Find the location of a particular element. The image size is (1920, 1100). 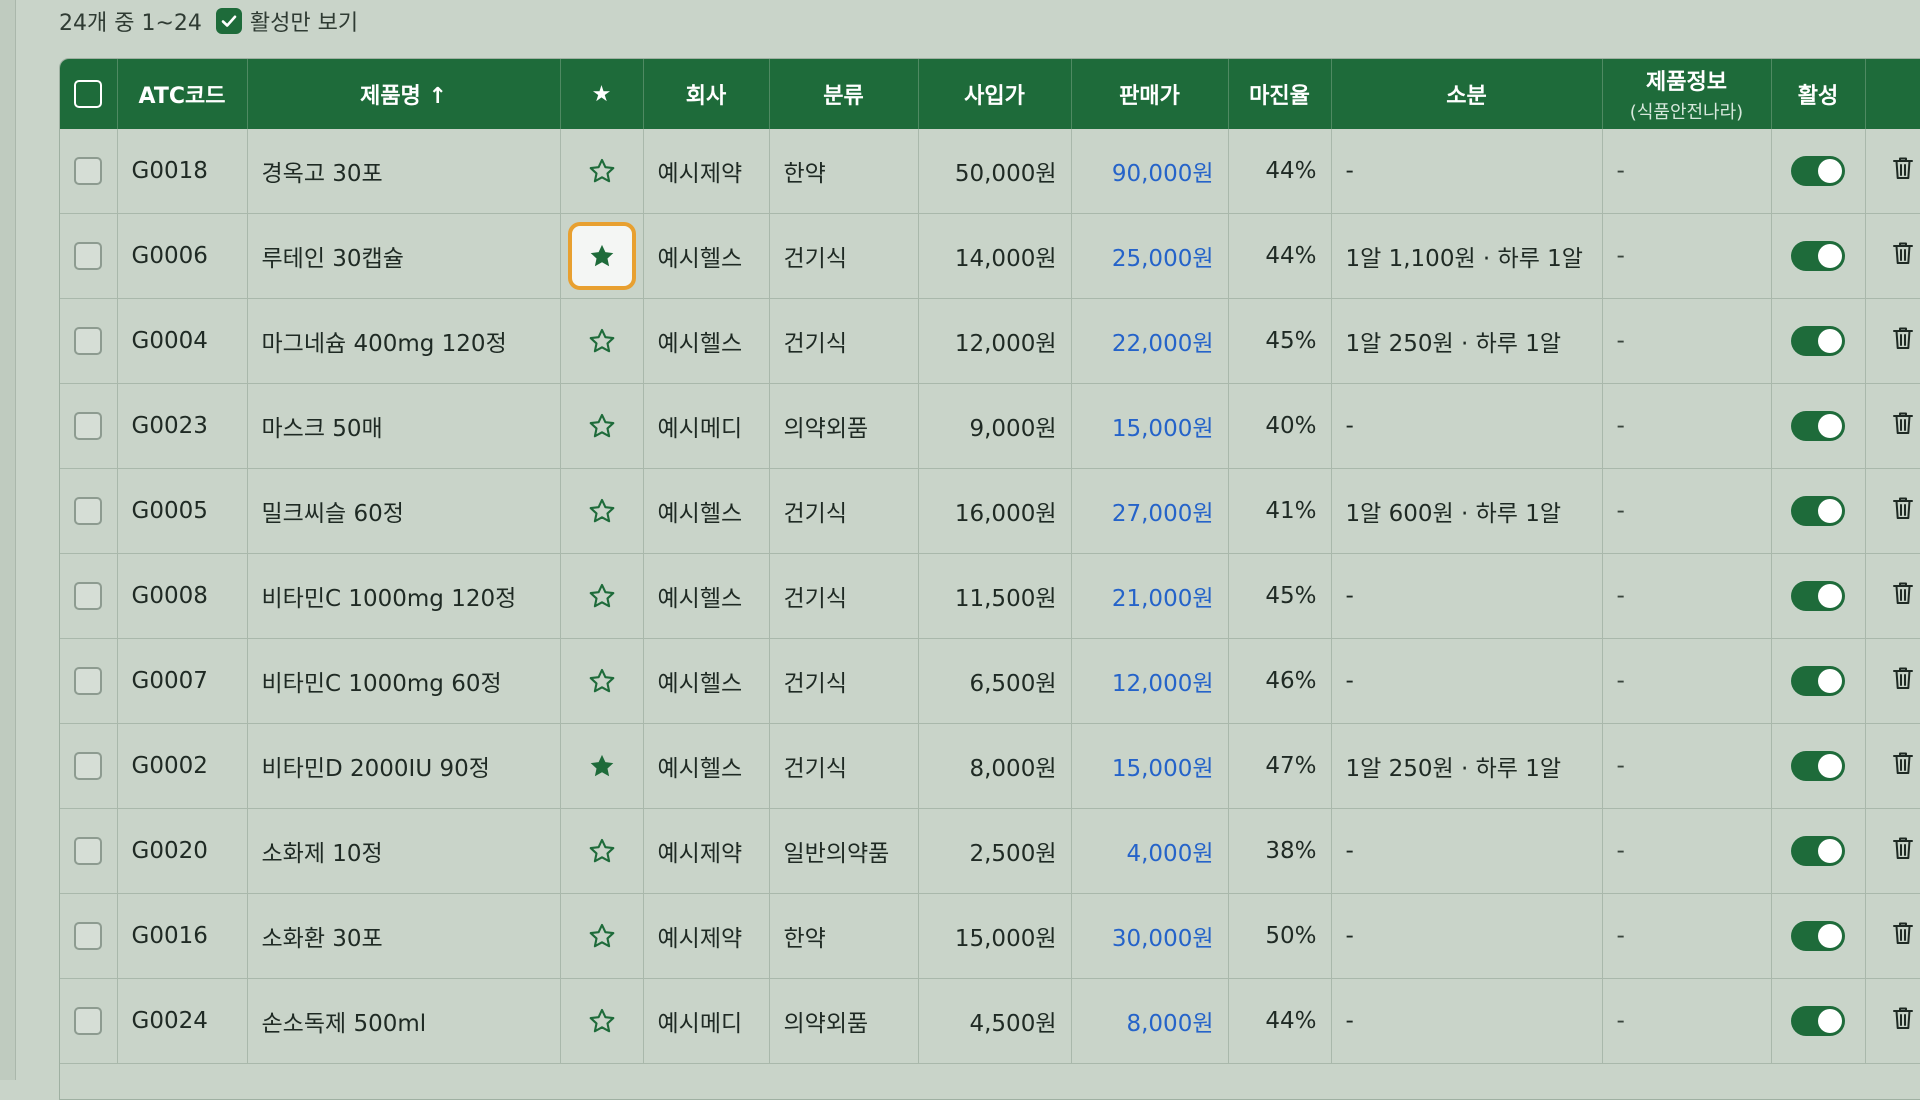

select-all-checkbox is located at coordinates (88, 94).